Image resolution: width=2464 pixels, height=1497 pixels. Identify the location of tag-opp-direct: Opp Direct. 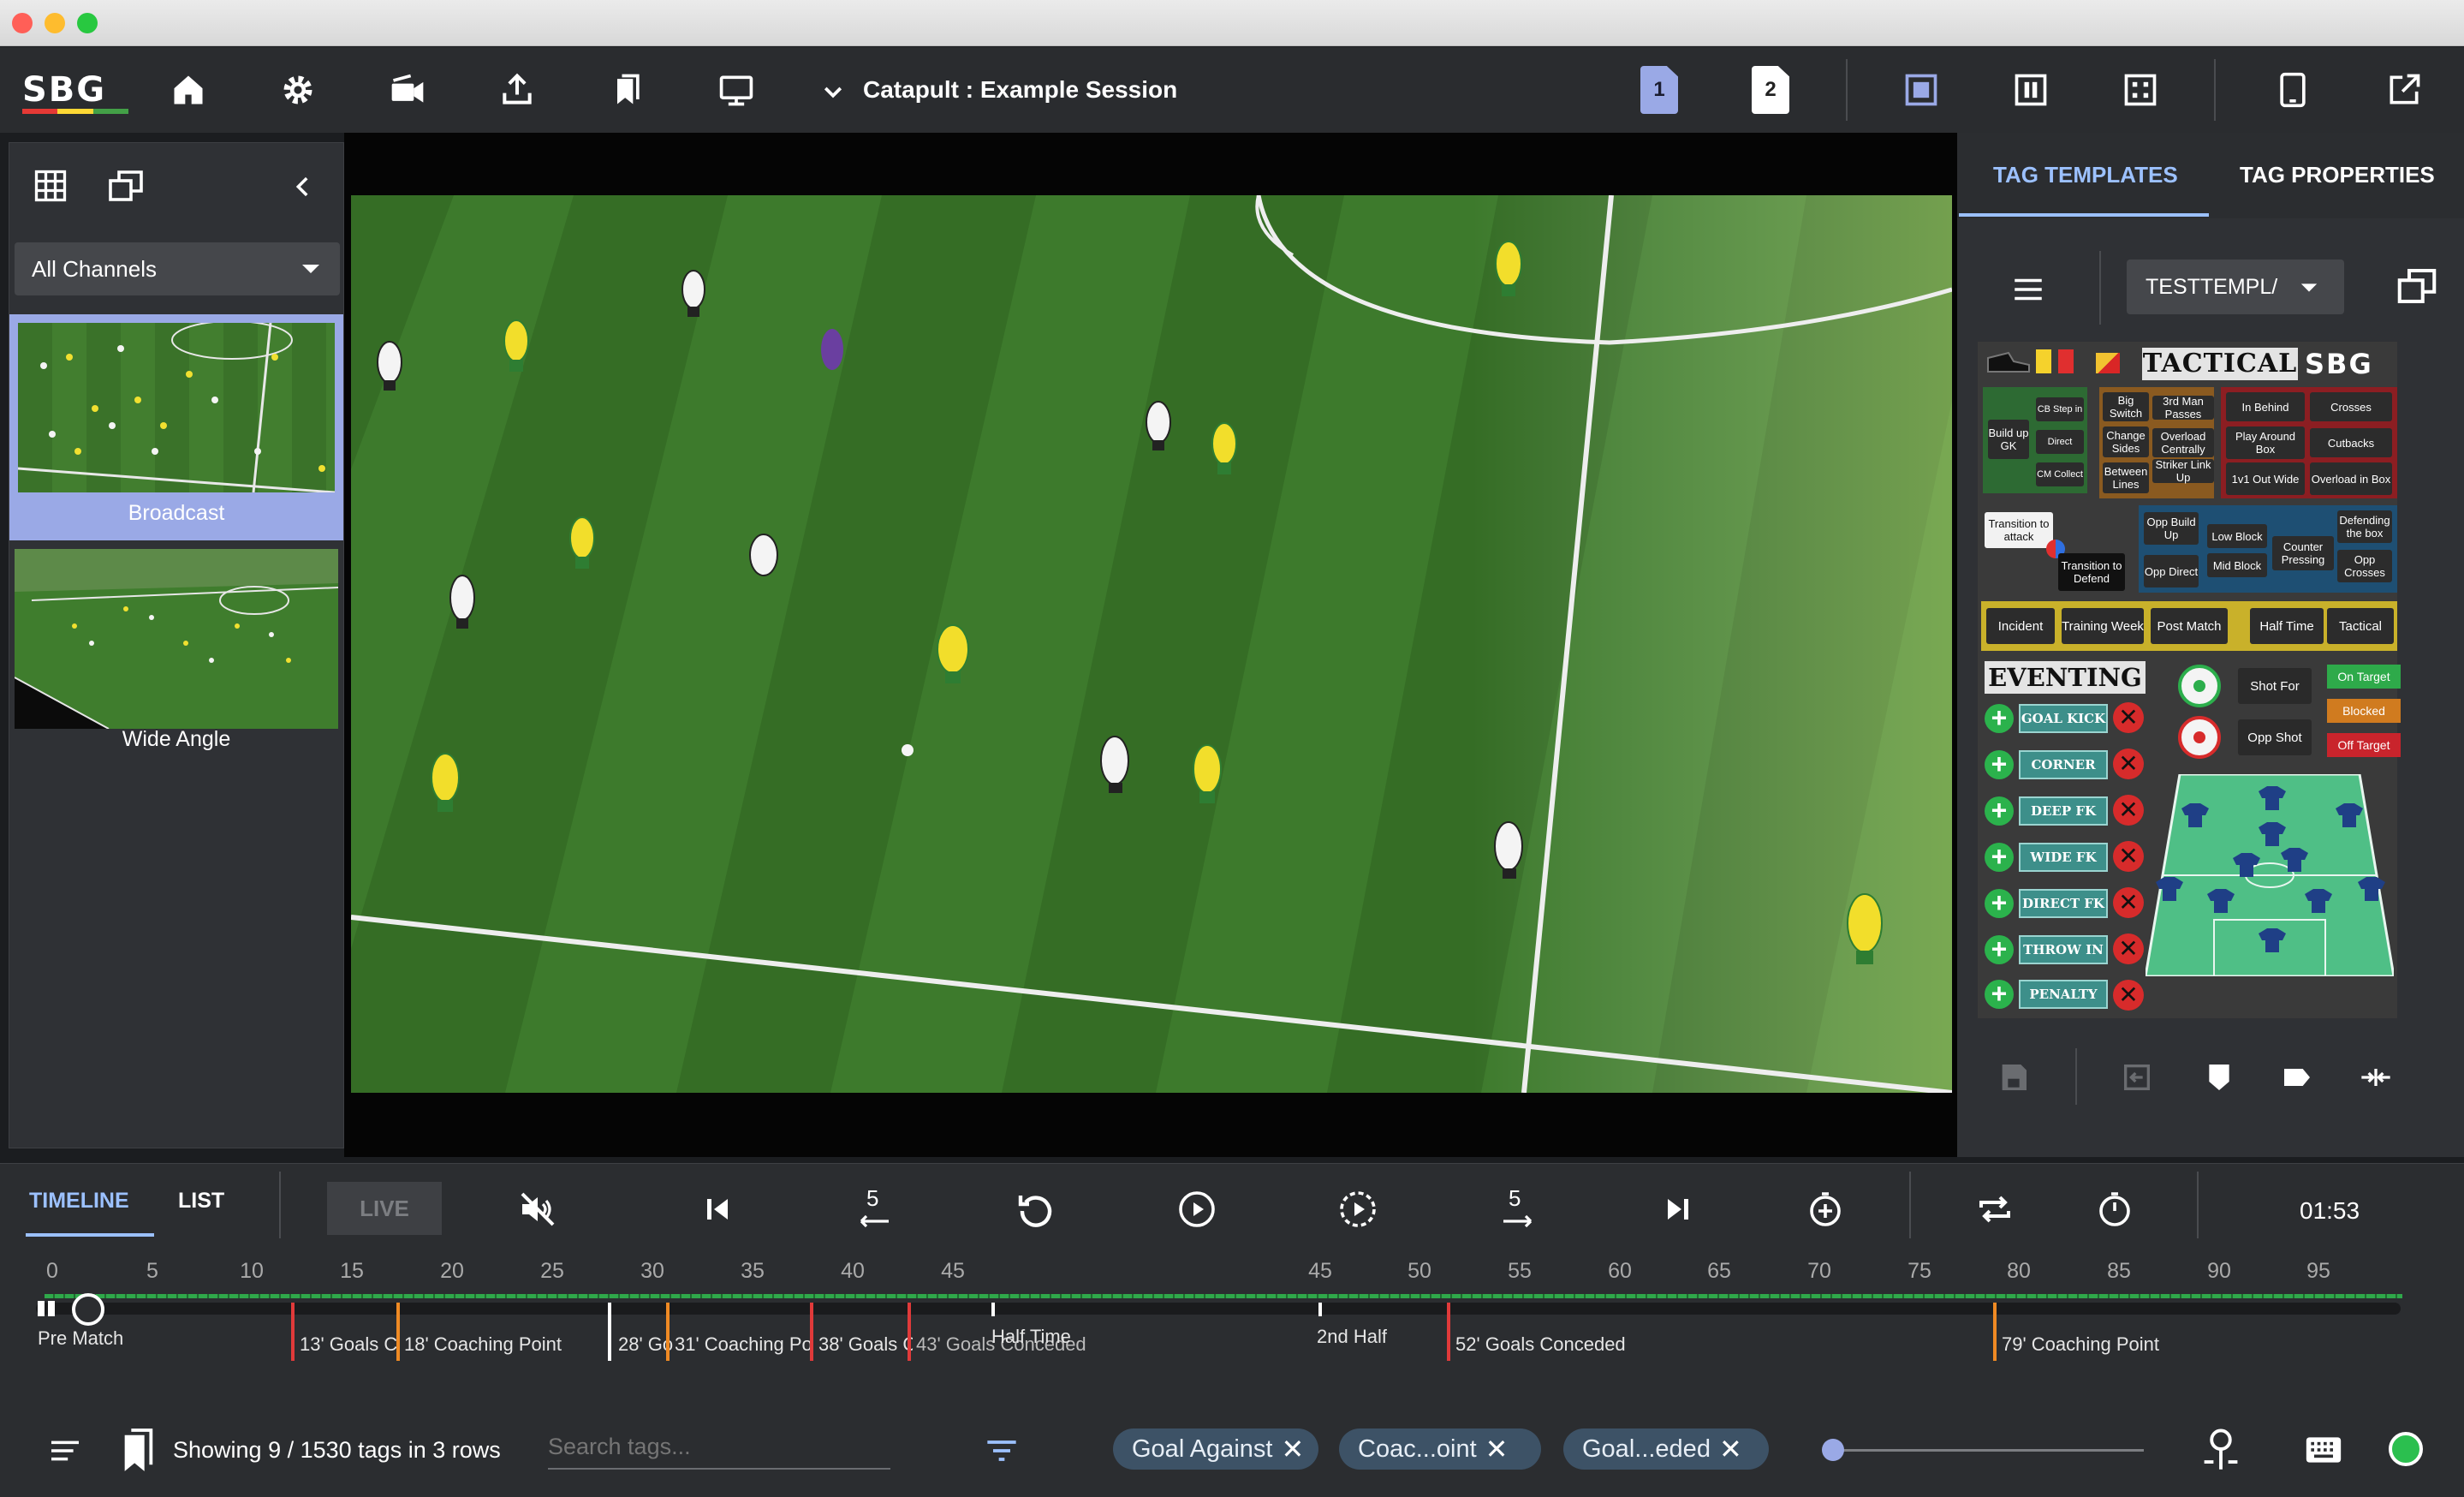
(2171, 571).